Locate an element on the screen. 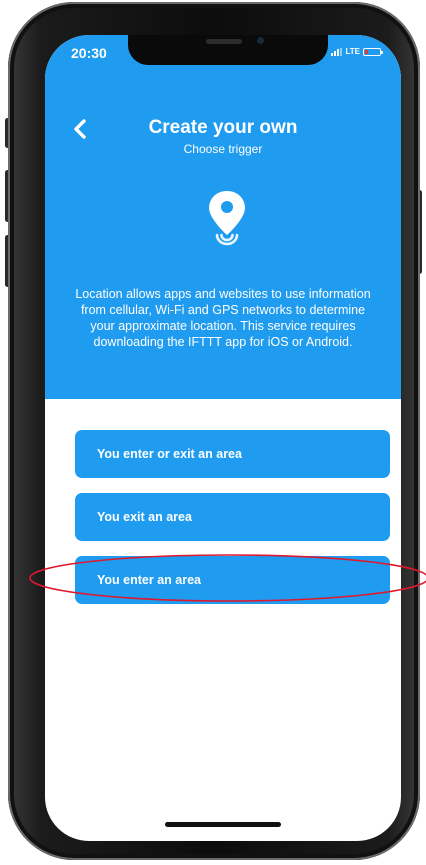  trigger-enter-or-exit-area-button: You enter or exit an area is located at coordinates (232, 454).